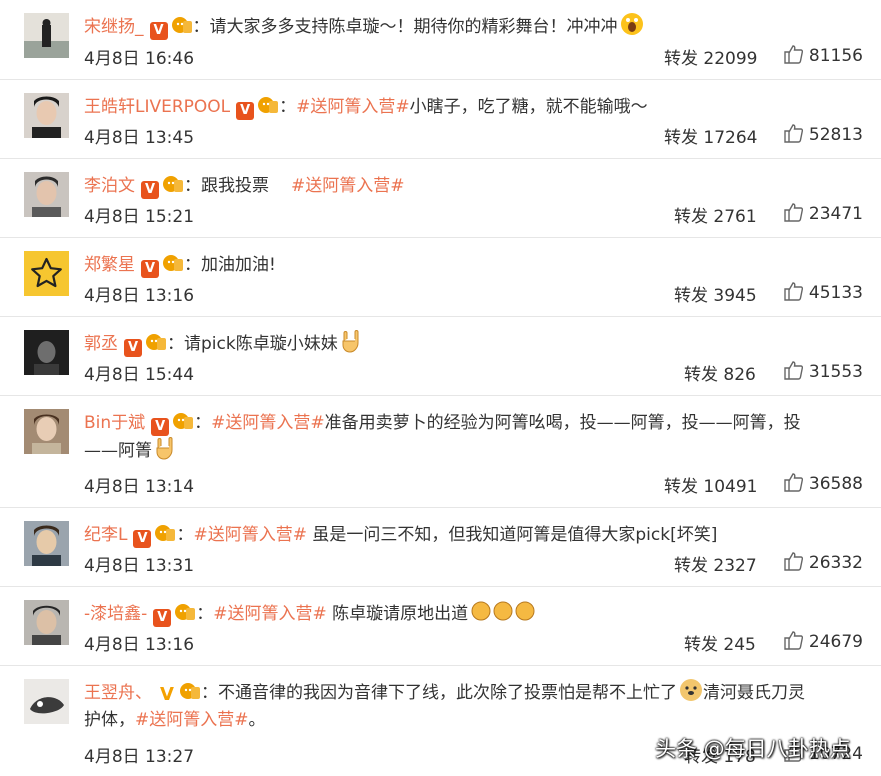 The image size is (881, 776). Describe the element at coordinates (835, 293) in the screenshot. I see `like-count: 45133` at that location.